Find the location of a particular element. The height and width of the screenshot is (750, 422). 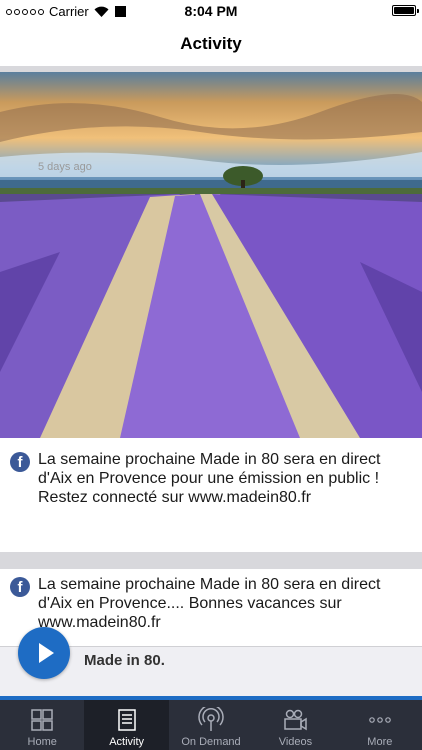

play-button is located at coordinates (44, 653).